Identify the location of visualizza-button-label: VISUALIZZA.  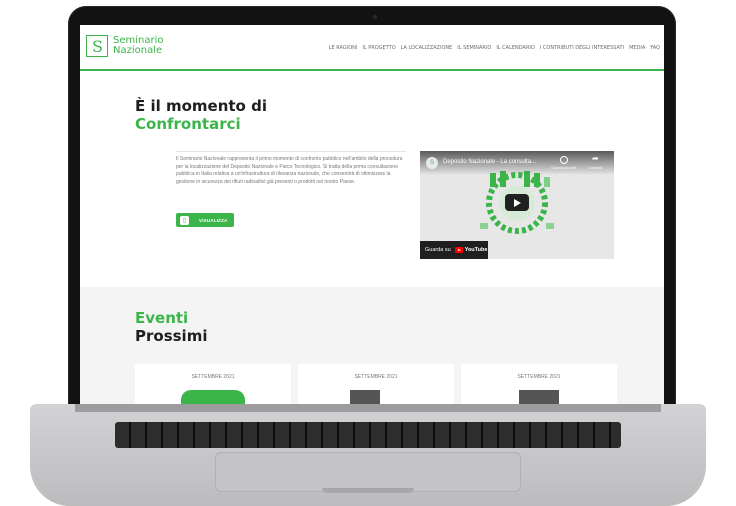
(213, 220).